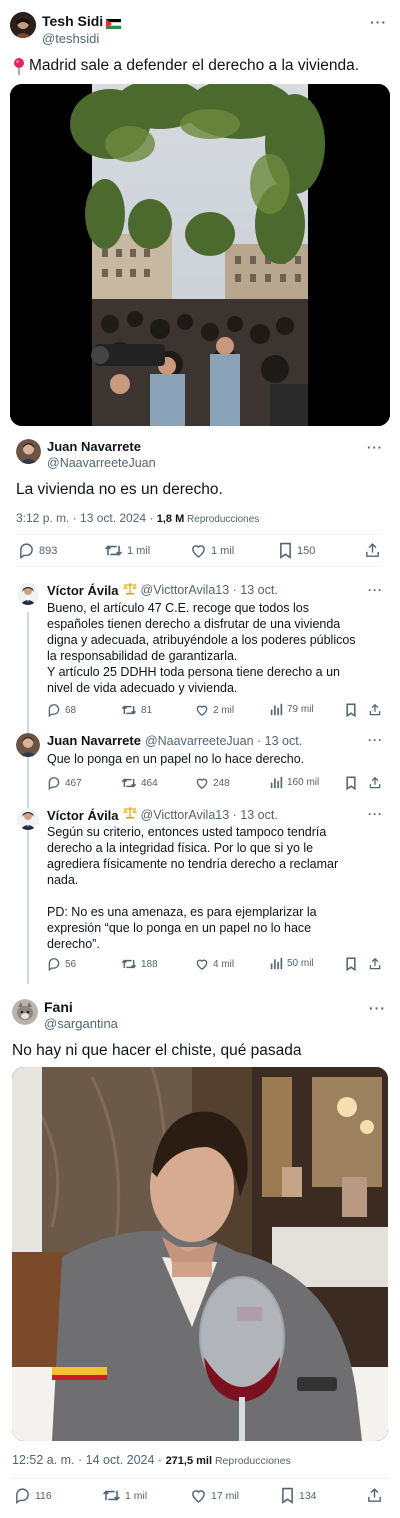 The height and width of the screenshot is (1518, 400). I want to click on quoted-time: 3:12 p. m. · 13 oct. 2024 ·, so click(86, 518).